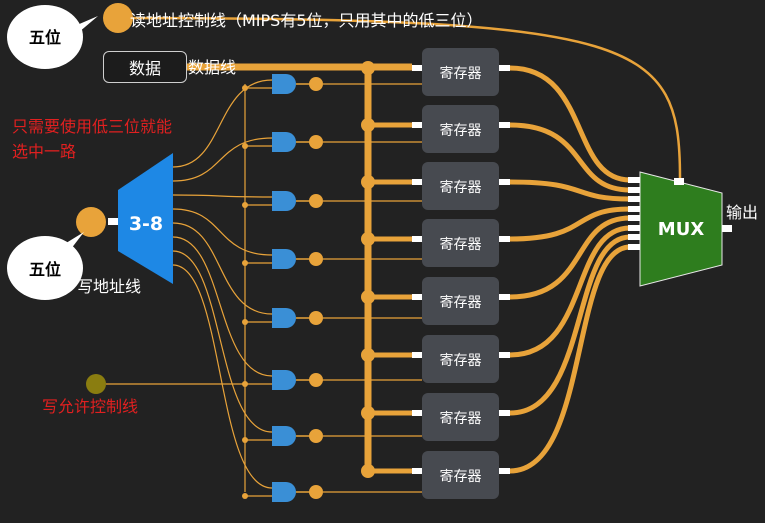 This screenshot has height=523, width=765. What do you see at coordinates (146, 224) in the screenshot?
I see `decoder-label: 3-8` at bounding box center [146, 224].